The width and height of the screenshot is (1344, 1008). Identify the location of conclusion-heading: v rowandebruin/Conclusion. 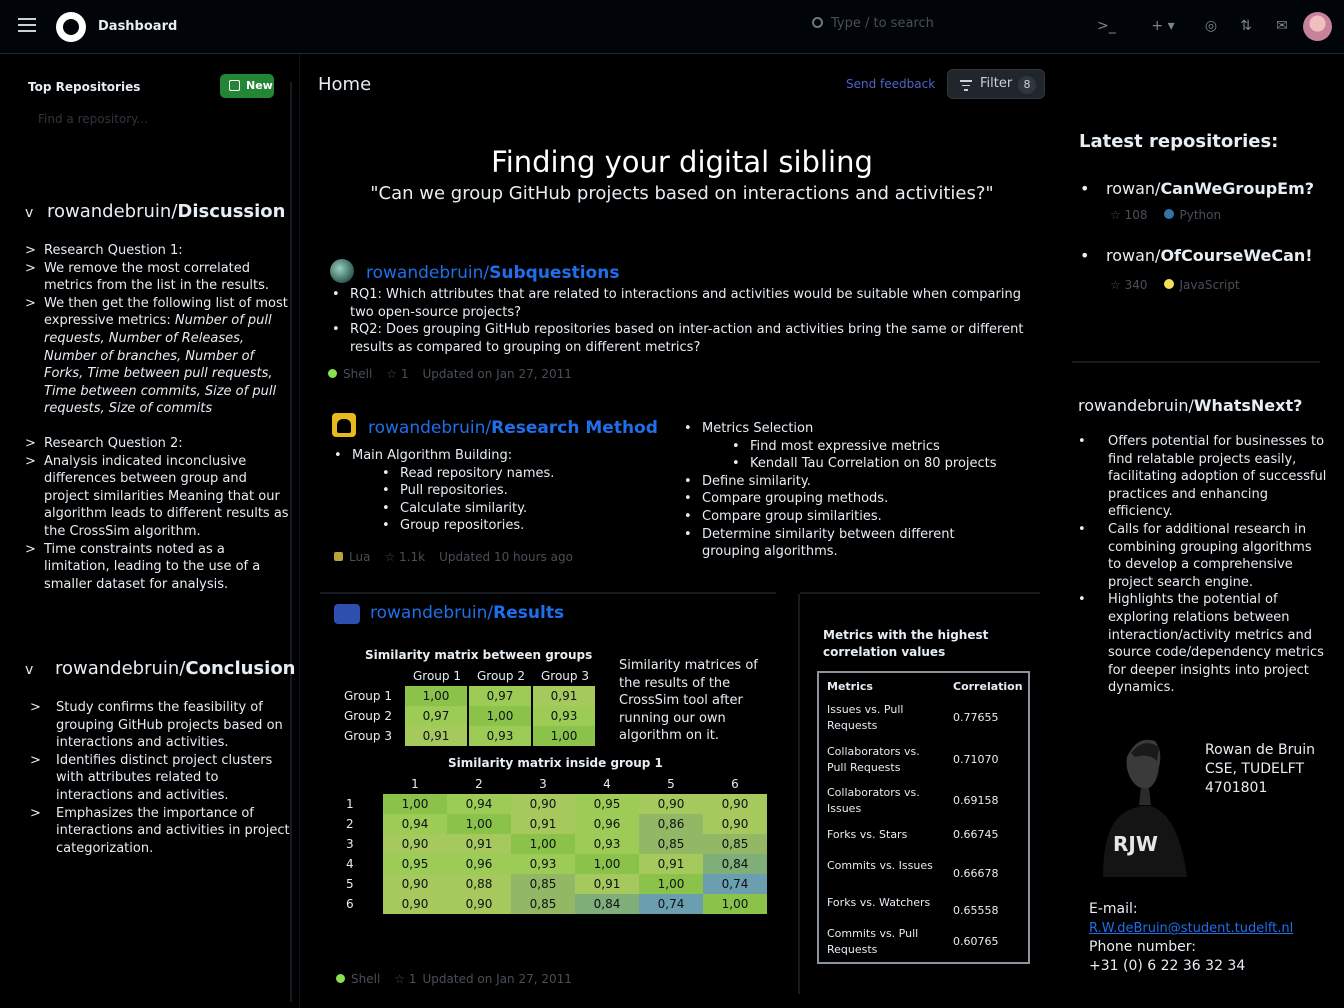
(160, 668).